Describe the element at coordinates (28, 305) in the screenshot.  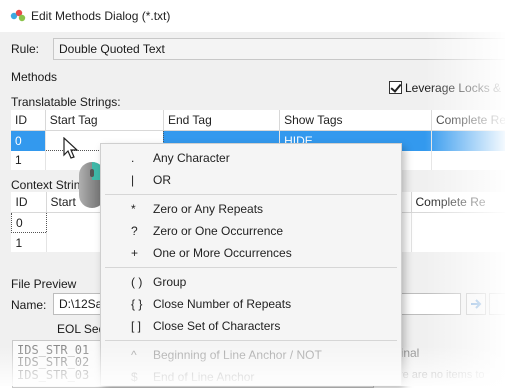
I see `name-label: Name:` at that location.